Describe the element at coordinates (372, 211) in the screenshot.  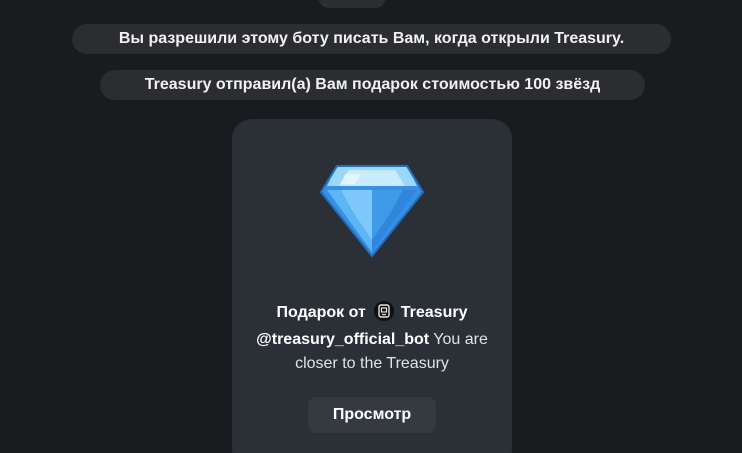
I see `diamond-icon` at that location.